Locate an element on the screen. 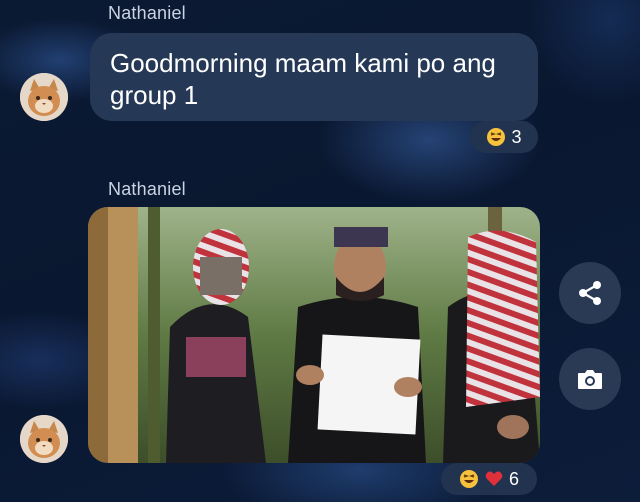  reaction-pill: 6 is located at coordinates (489, 479).